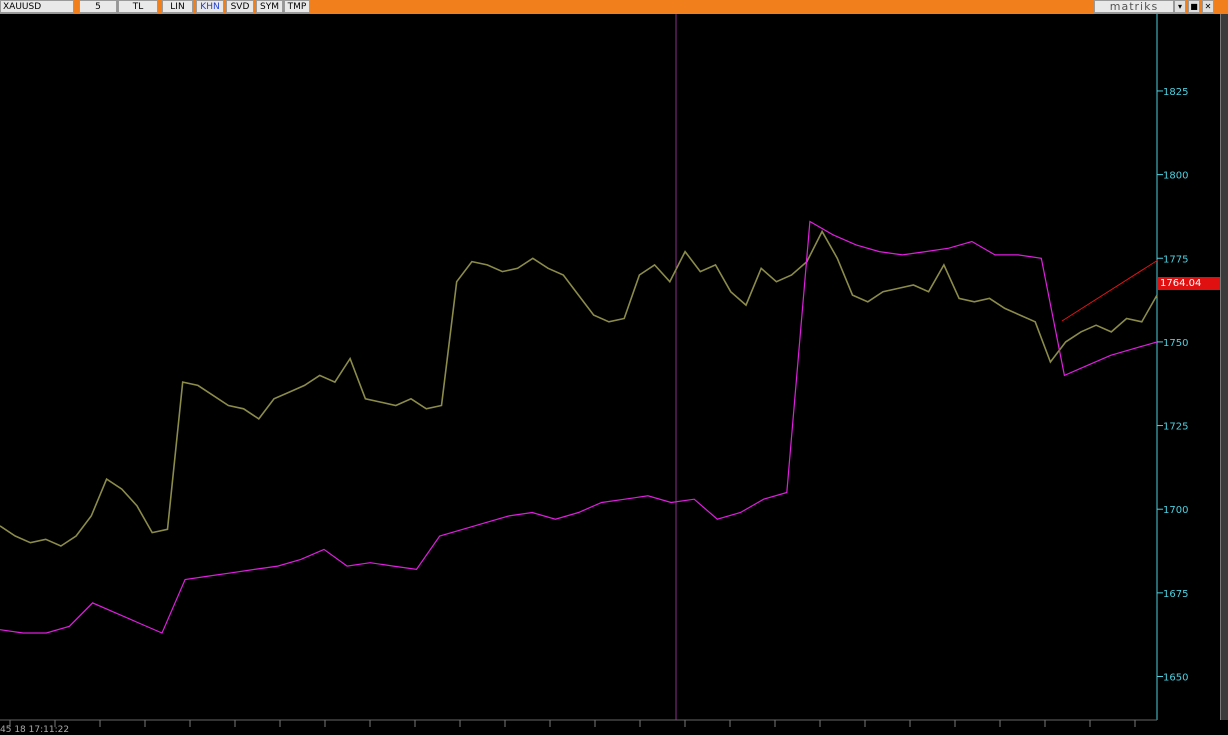 The width and height of the screenshot is (1228, 735). I want to click on sym-button: SYM, so click(269, 6).